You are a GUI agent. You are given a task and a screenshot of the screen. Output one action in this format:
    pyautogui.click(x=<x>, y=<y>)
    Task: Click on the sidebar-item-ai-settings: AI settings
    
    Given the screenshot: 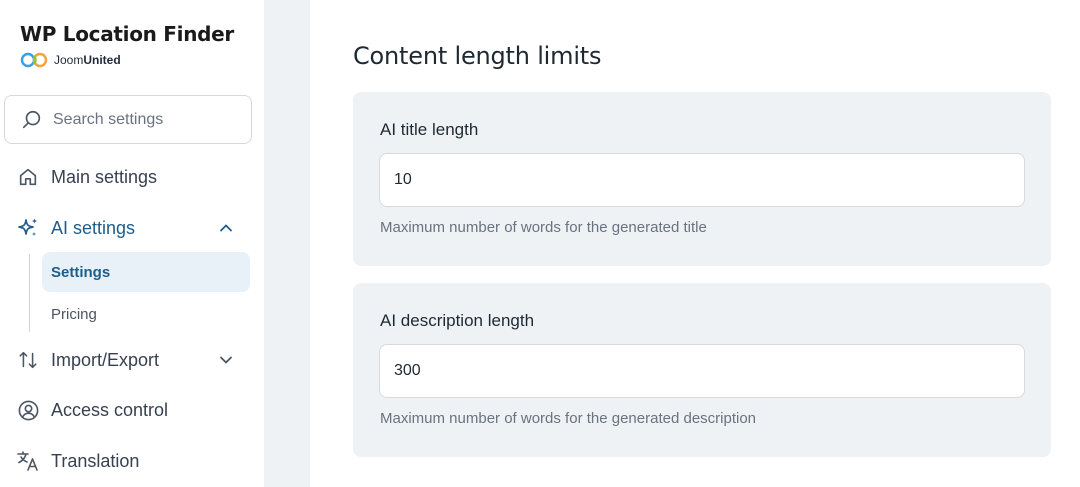 What is the action you would take?
    pyautogui.click(x=132, y=228)
    